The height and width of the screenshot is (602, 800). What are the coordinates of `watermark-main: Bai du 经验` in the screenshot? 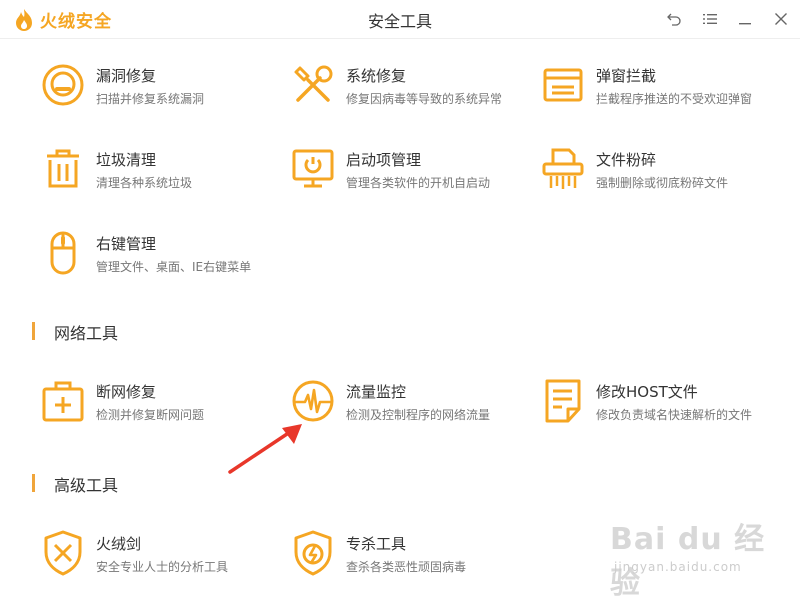 It's located at (688, 561).